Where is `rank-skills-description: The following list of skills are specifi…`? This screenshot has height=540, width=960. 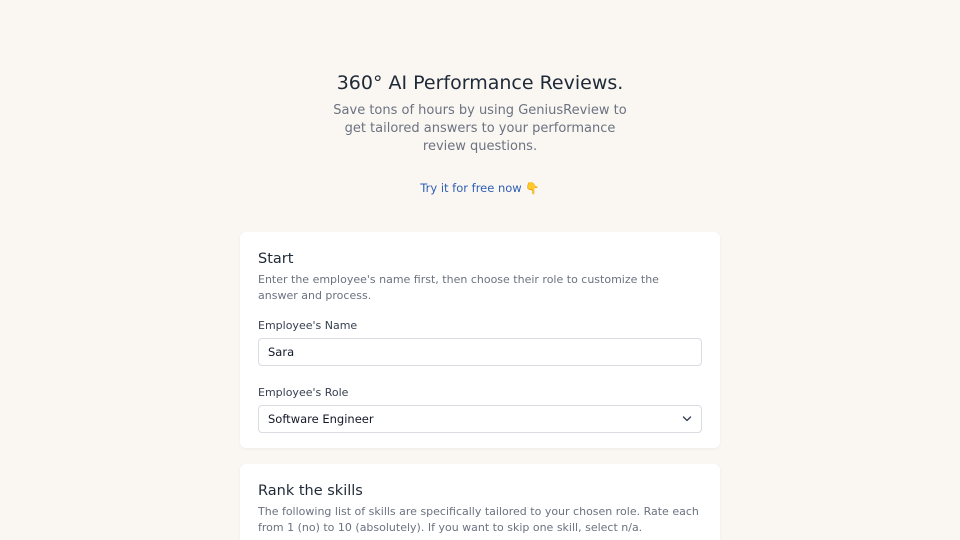
rank-skills-description: The following list of skills are specifi… is located at coordinates (478, 519).